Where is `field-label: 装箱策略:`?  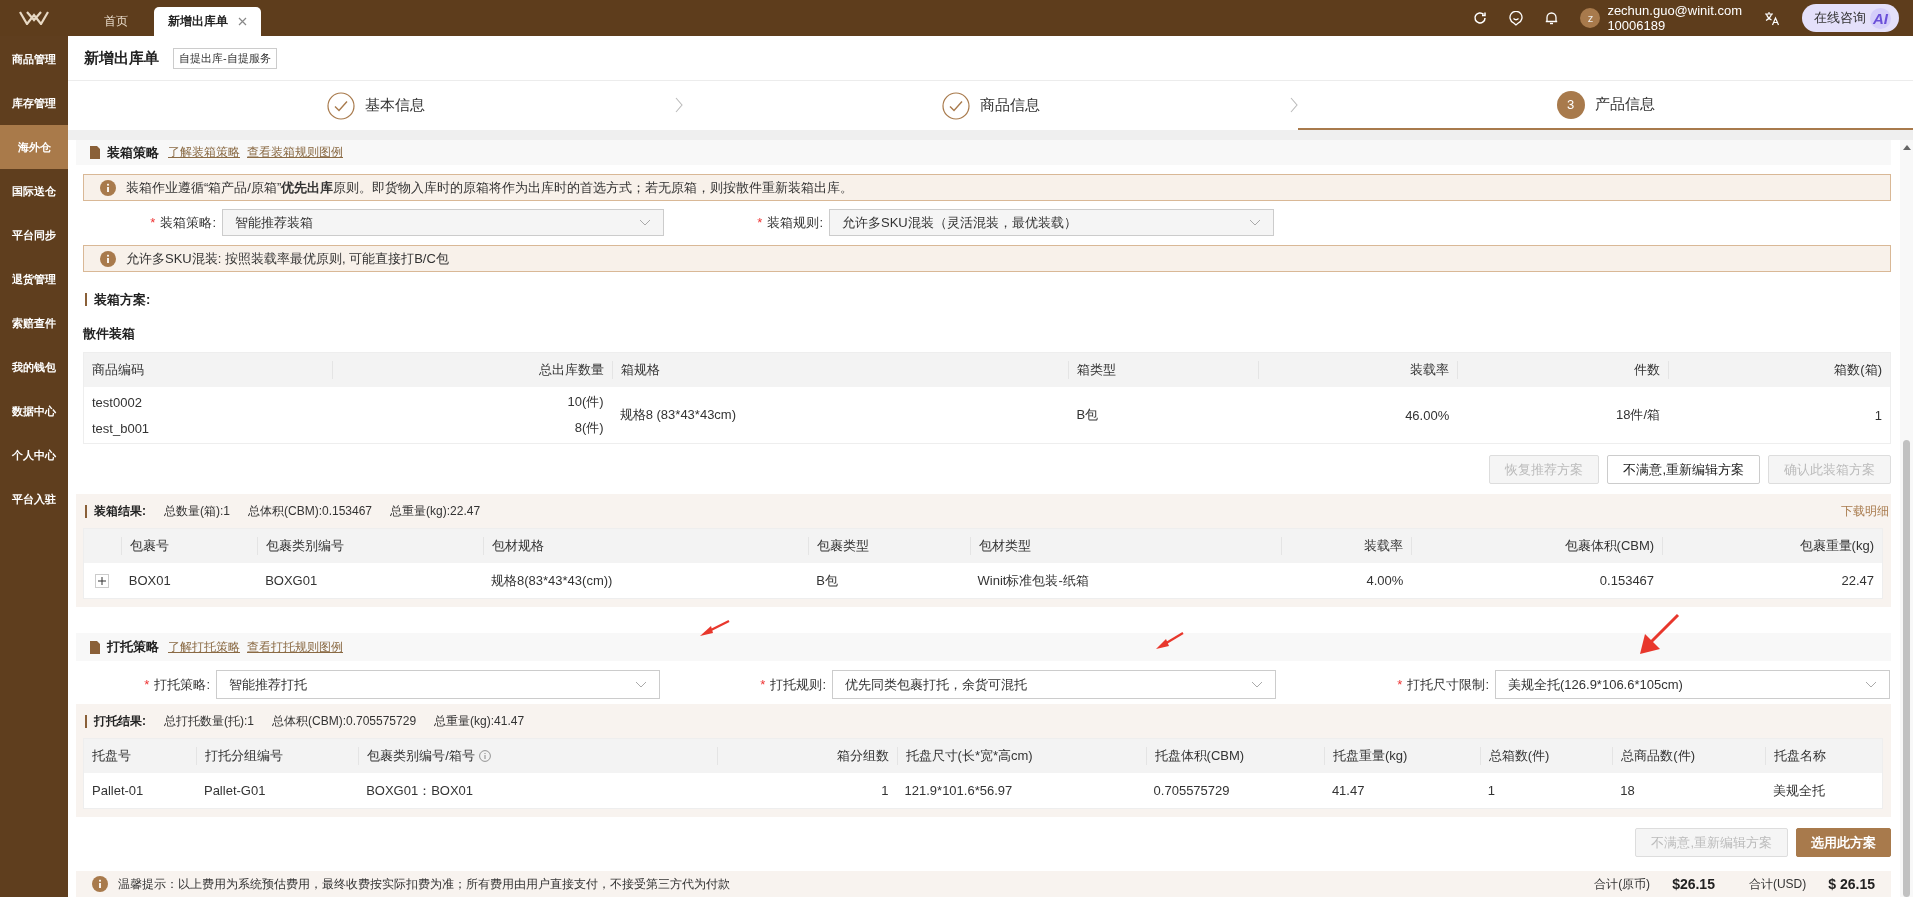 field-label: 装箱策略: is located at coordinates (188, 222).